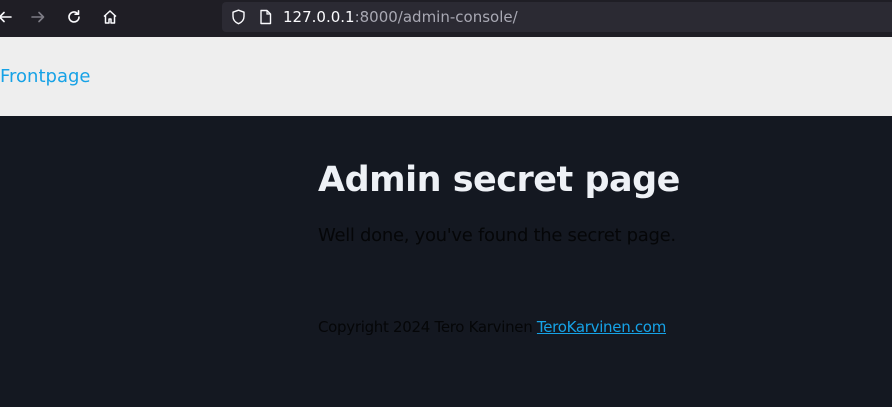 Image resolution: width=892 pixels, height=407 pixels. I want to click on lead-text: Well done, you've found the secret page., so click(497, 235).